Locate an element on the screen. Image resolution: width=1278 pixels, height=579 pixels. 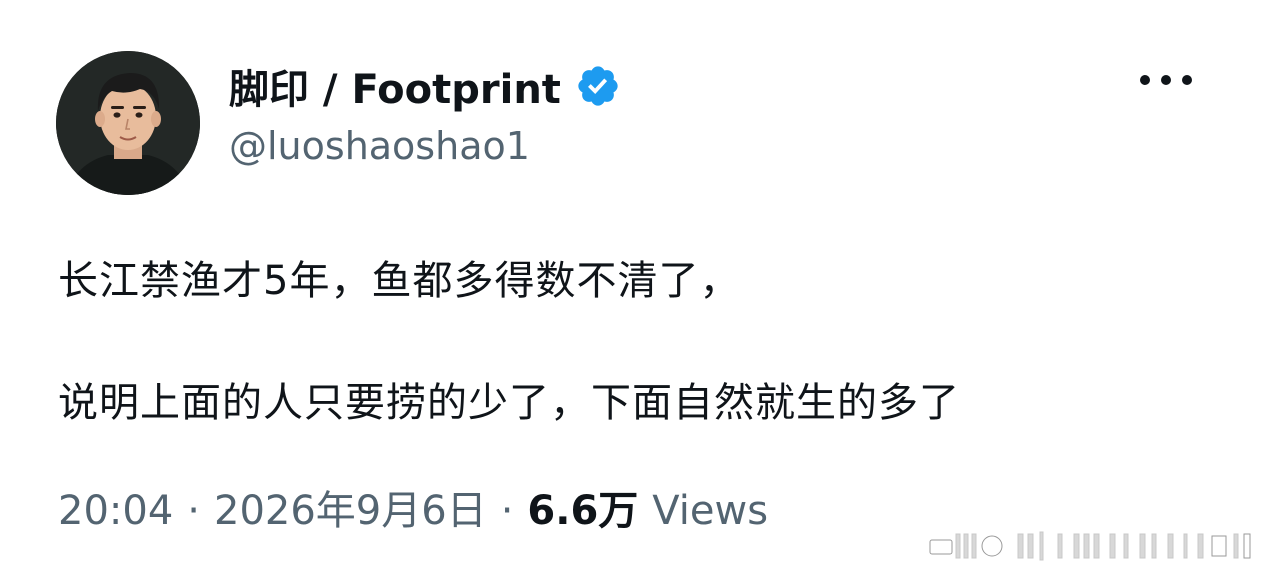
tweet-date: 2026年9月6日 is located at coordinates (350, 507).